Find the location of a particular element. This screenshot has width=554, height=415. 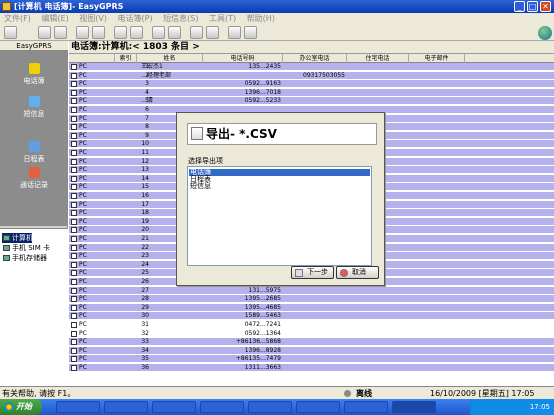

send-icon is located at coordinates (234, 32).